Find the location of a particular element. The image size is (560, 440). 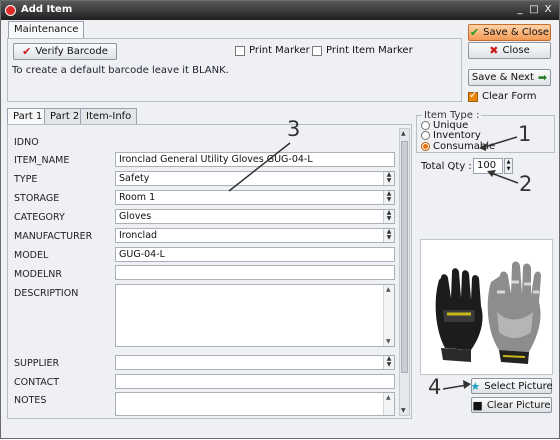

clear-picture-button: ■ Clear Picture is located at coordinates (511, 405).